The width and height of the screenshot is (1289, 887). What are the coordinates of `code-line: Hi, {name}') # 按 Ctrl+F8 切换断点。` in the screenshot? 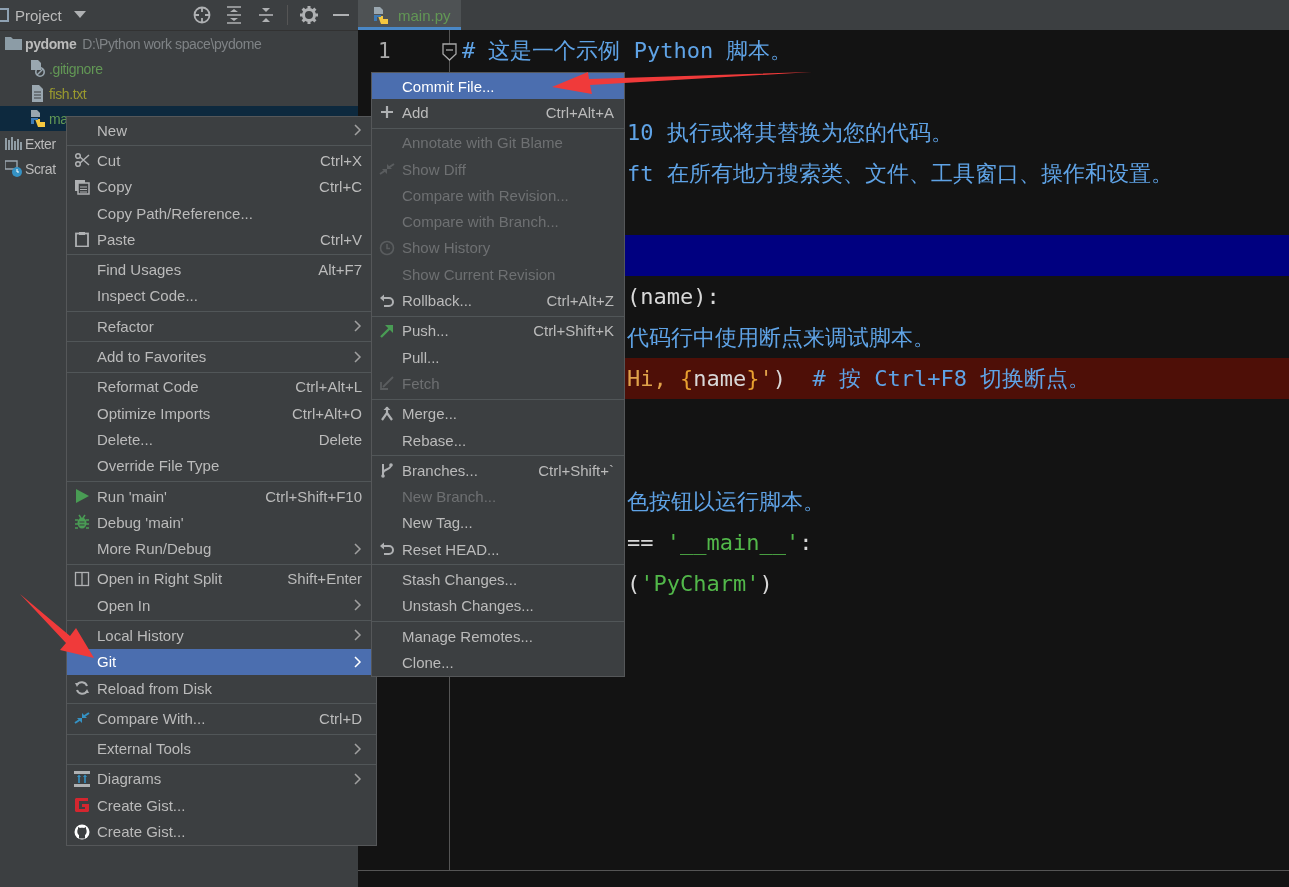 It's located at (859, 378).